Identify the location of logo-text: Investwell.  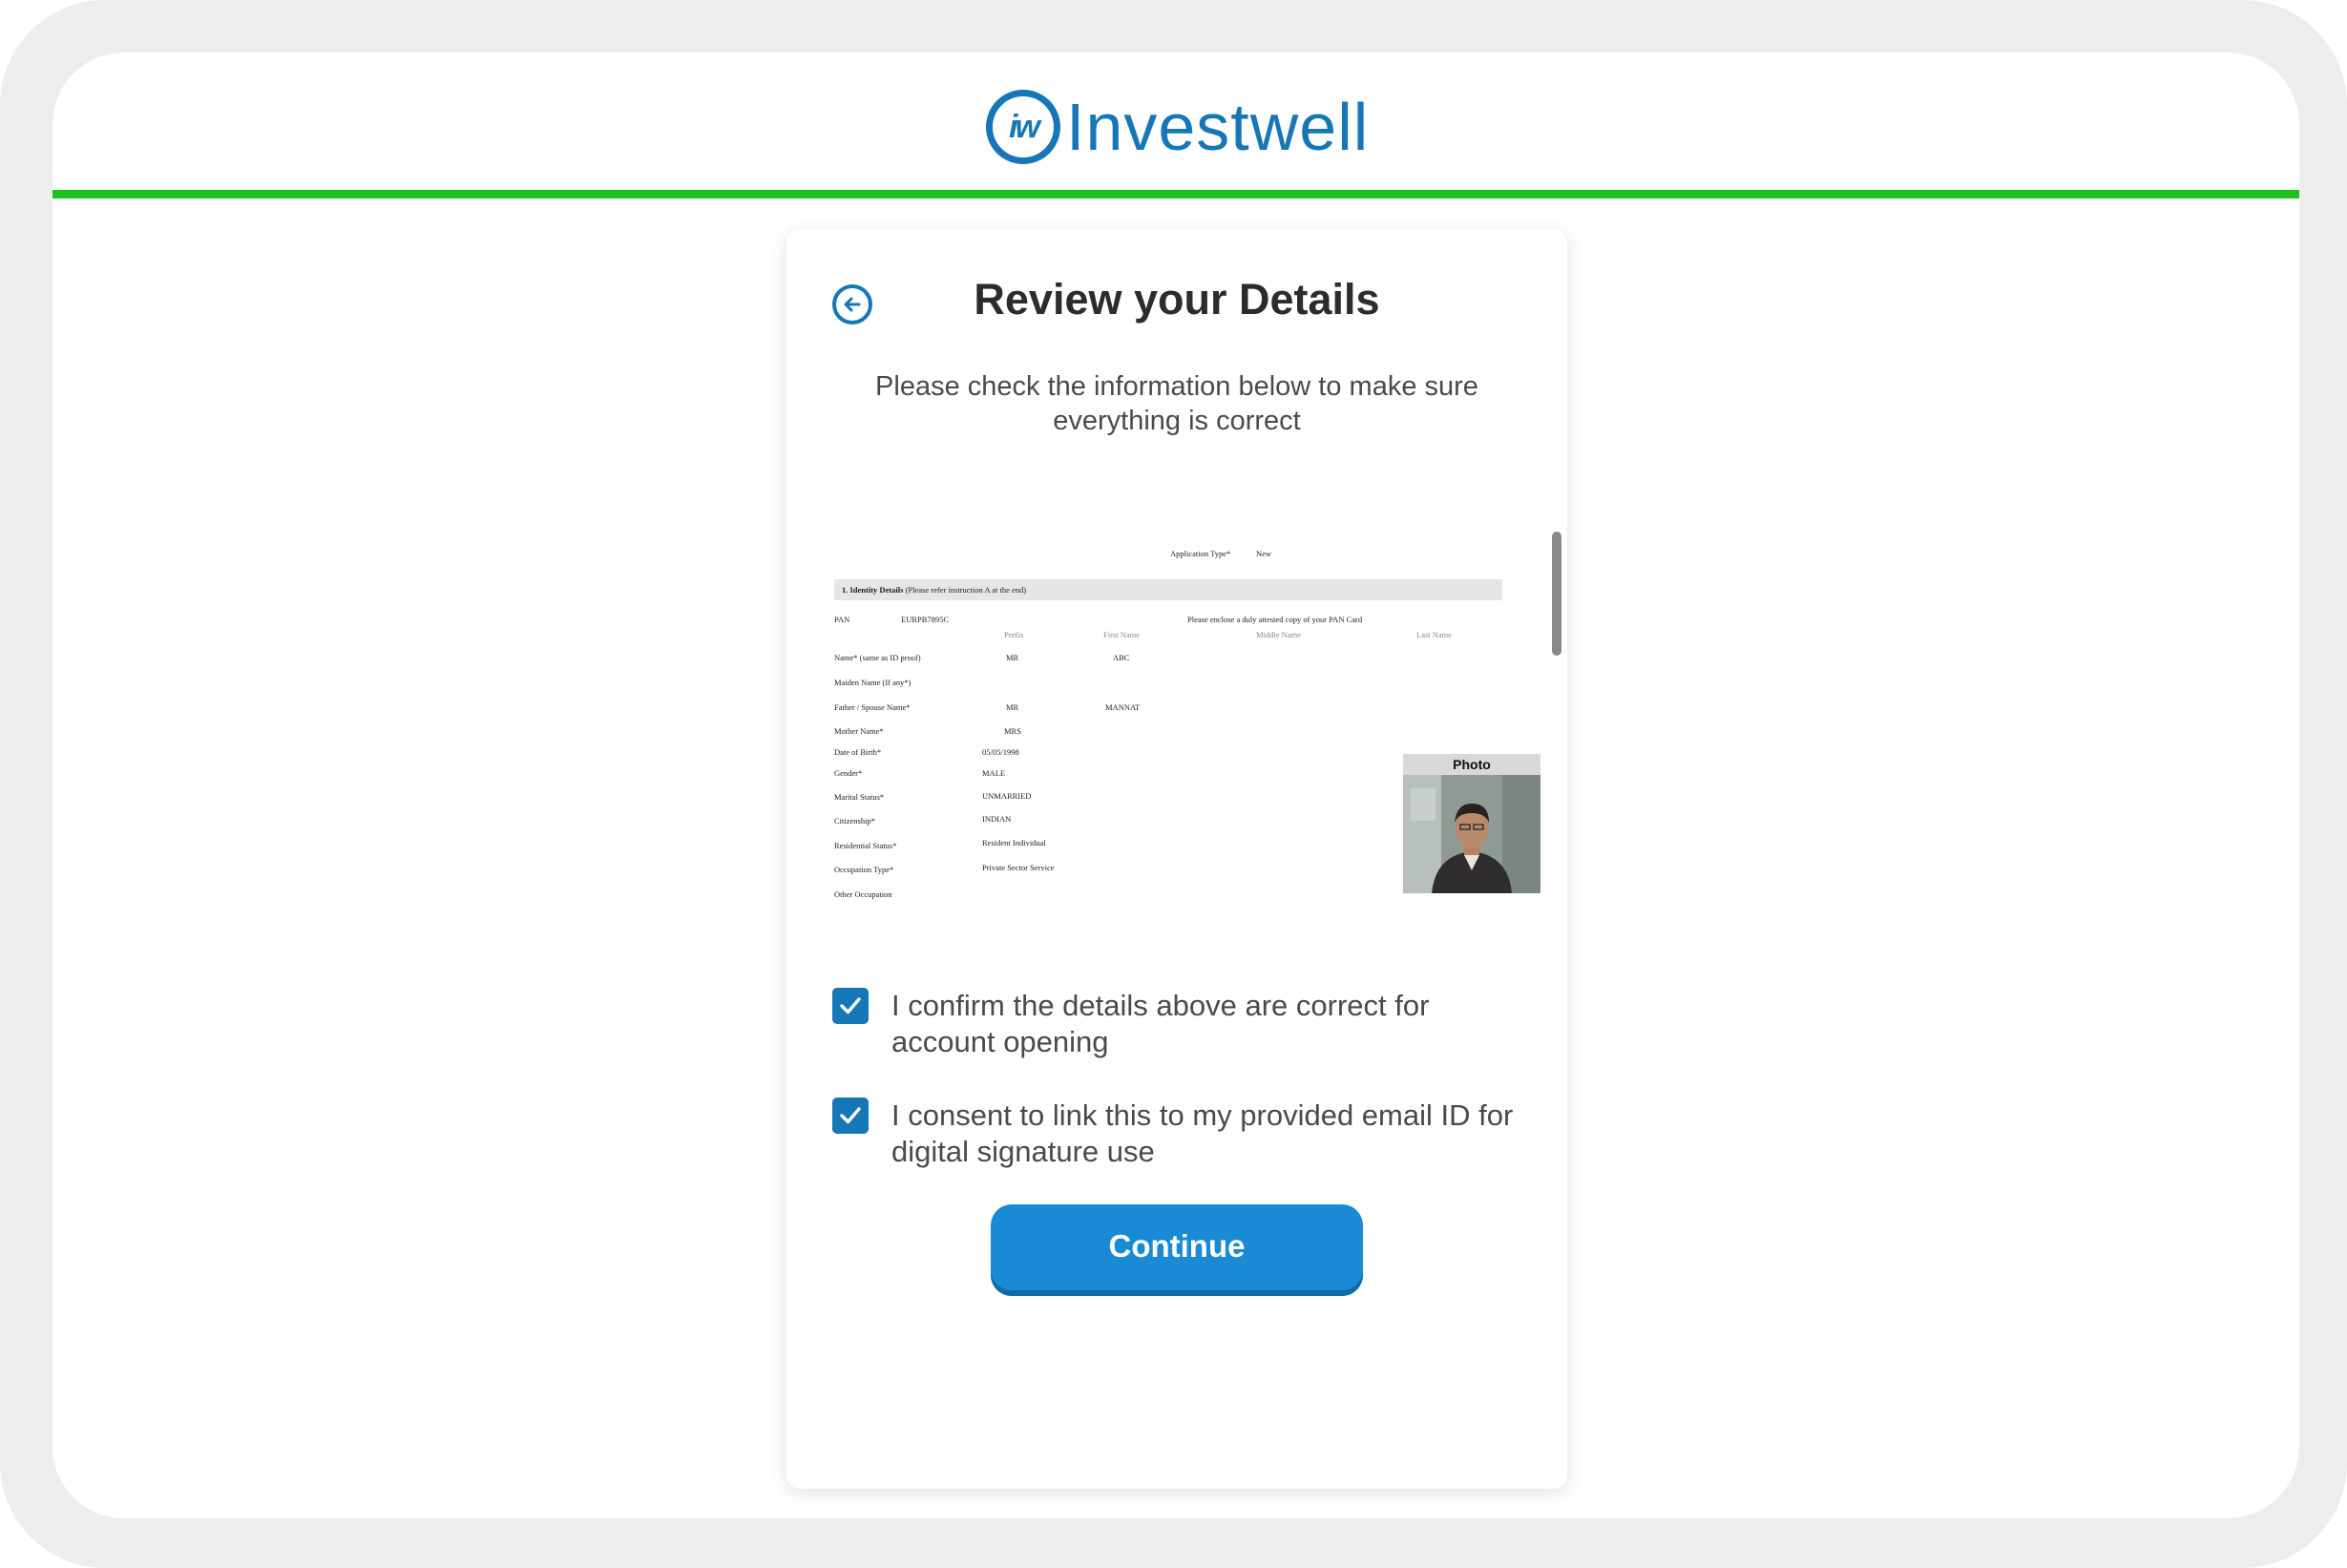
(1218, 127).